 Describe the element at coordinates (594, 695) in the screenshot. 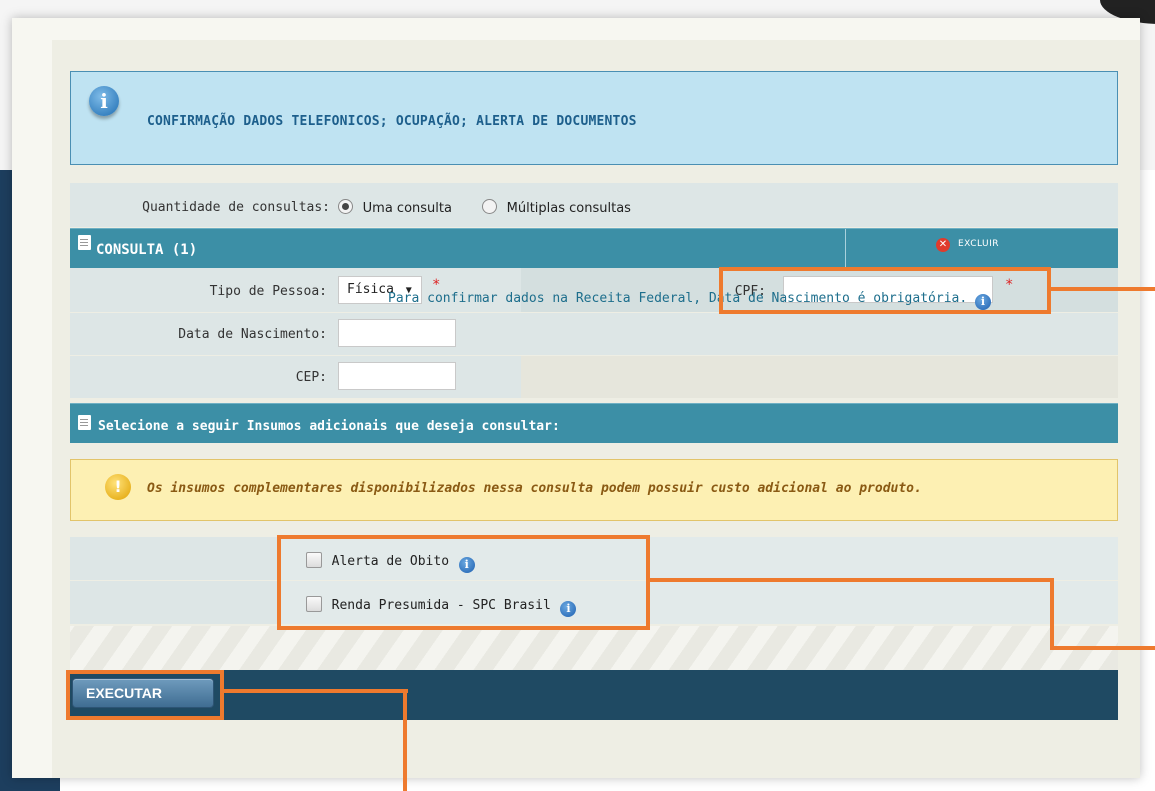

I see `action-bar` at that location.